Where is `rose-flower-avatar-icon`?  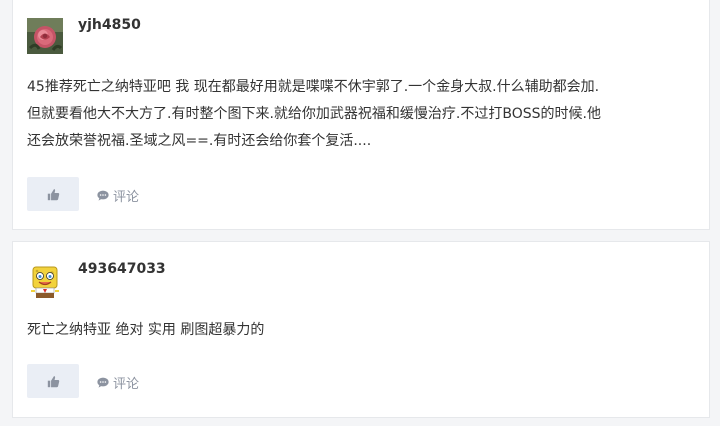 rose-flower-avatar-icon is located at coordinates (45, 36).